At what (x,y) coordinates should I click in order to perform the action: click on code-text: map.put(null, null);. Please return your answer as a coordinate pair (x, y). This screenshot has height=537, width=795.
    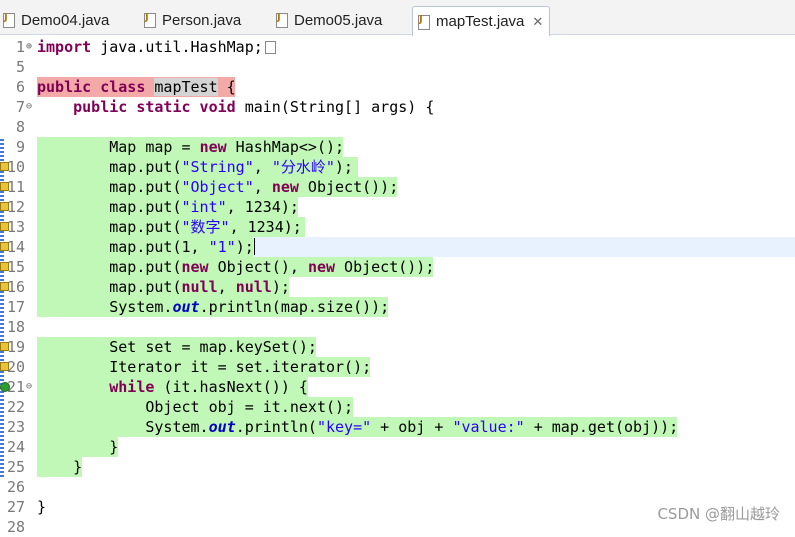
    Looking at the image, I should click on (163, 287).